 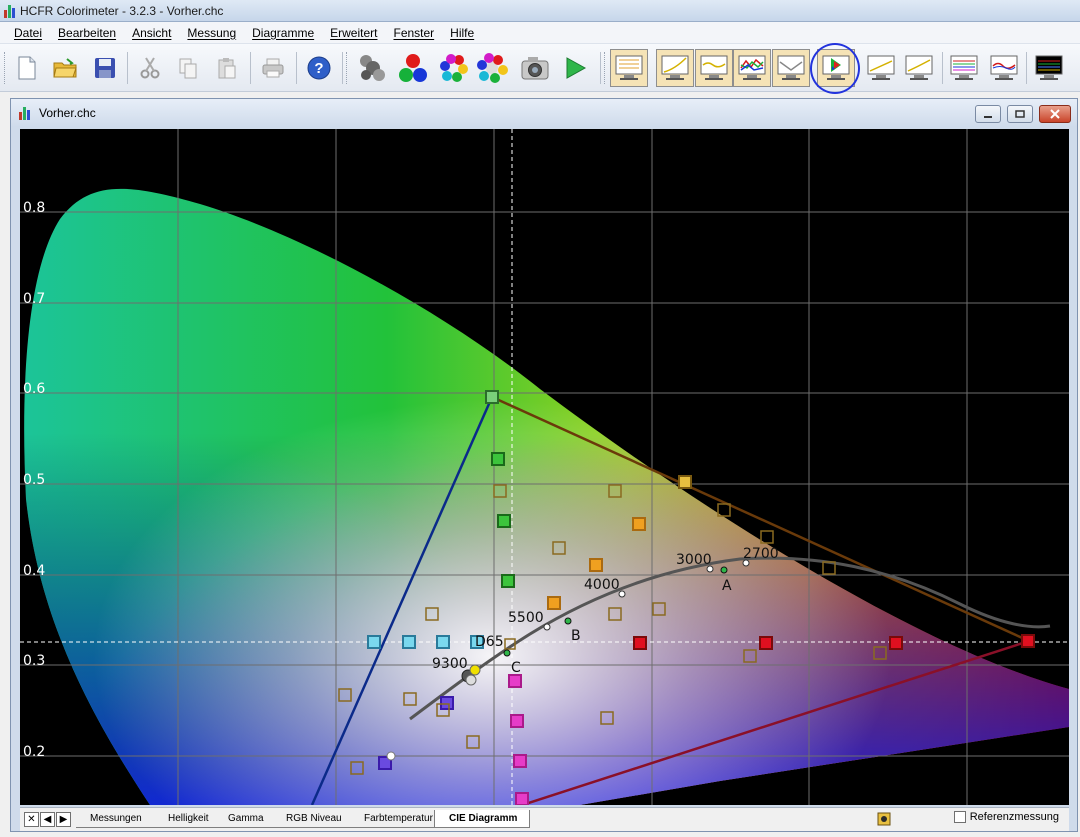 What do you see at coordinates (227, 68) in the screenshot?
I see `paste-icon` at bounding box center [227, 68].